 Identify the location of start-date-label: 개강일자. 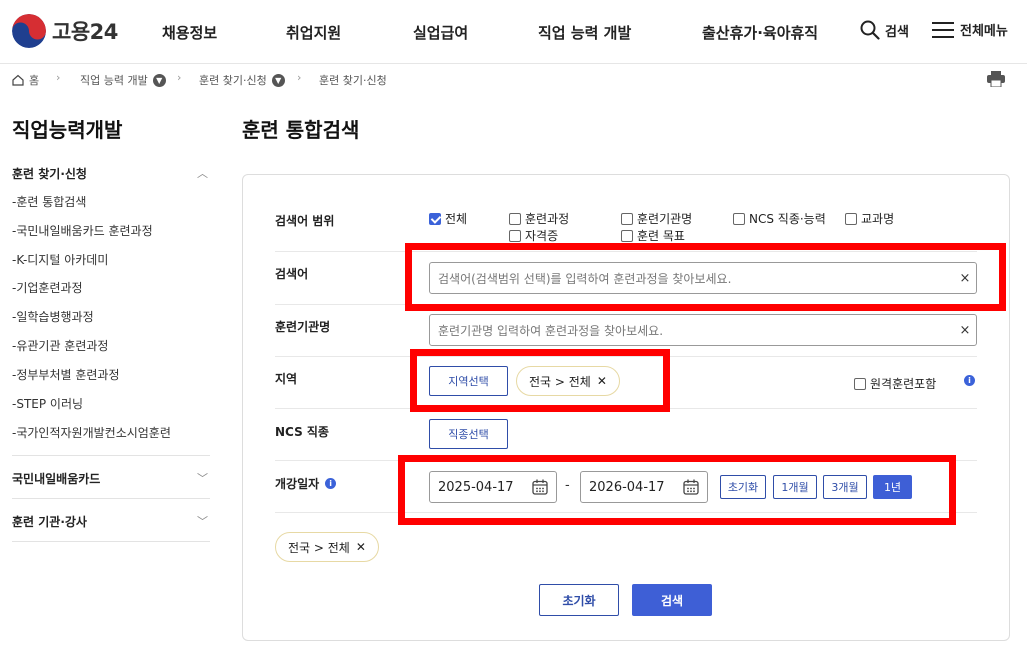
(297, 484).